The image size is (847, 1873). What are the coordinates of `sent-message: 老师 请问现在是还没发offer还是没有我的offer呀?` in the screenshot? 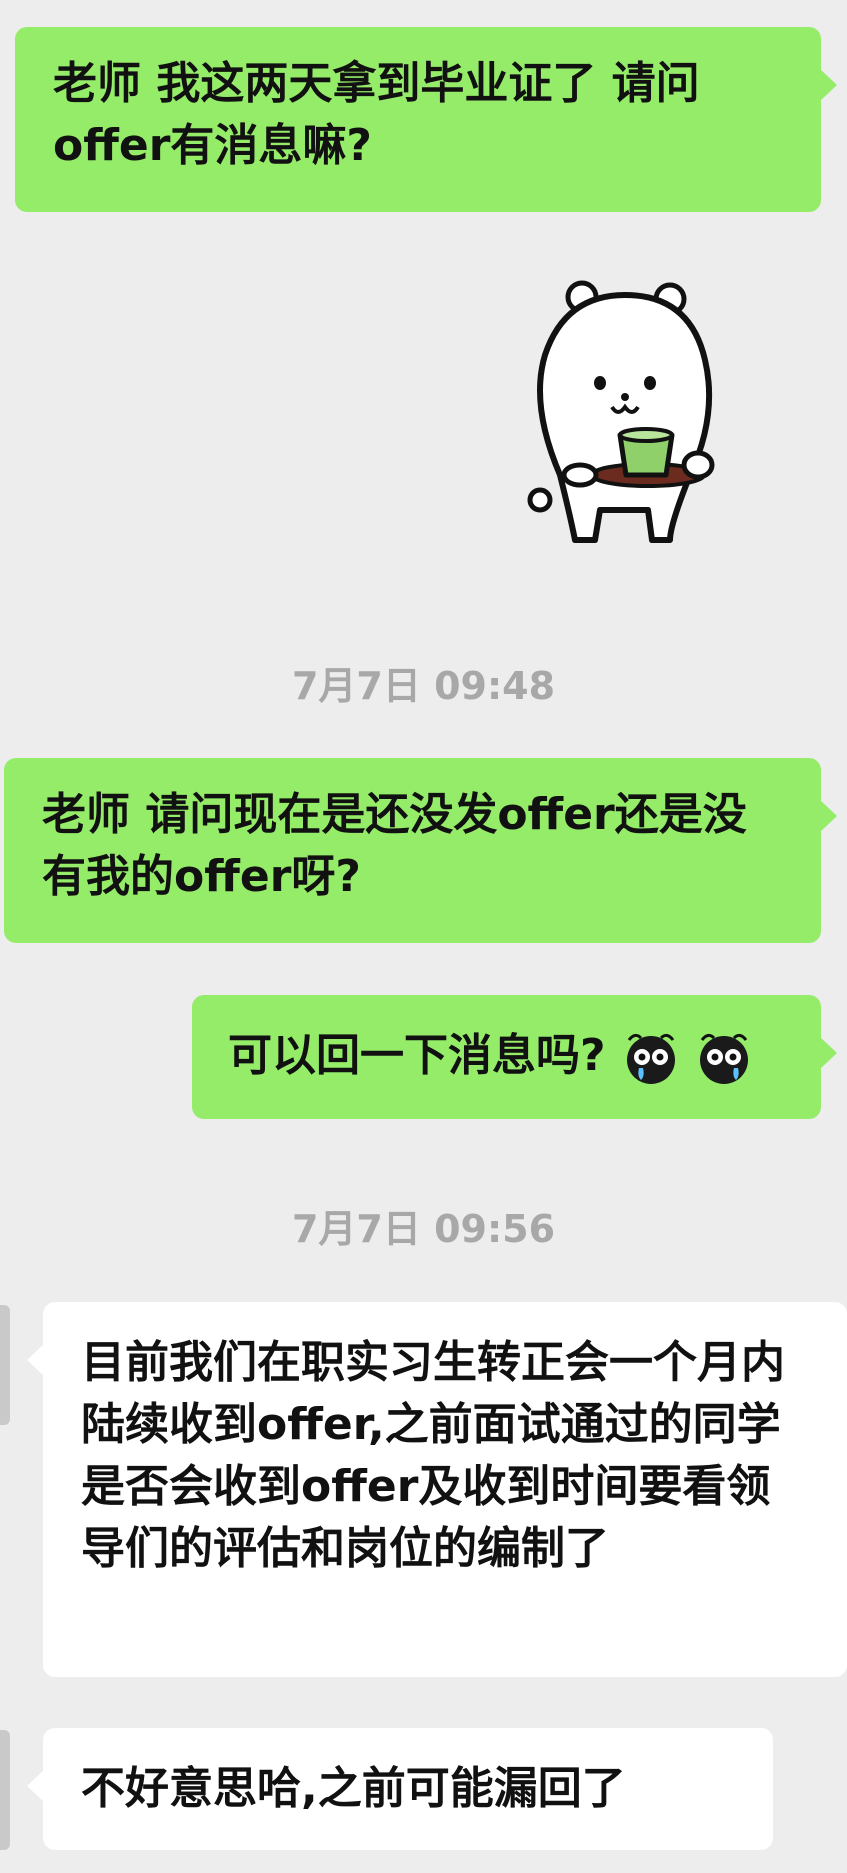 It's located at (420, 850).